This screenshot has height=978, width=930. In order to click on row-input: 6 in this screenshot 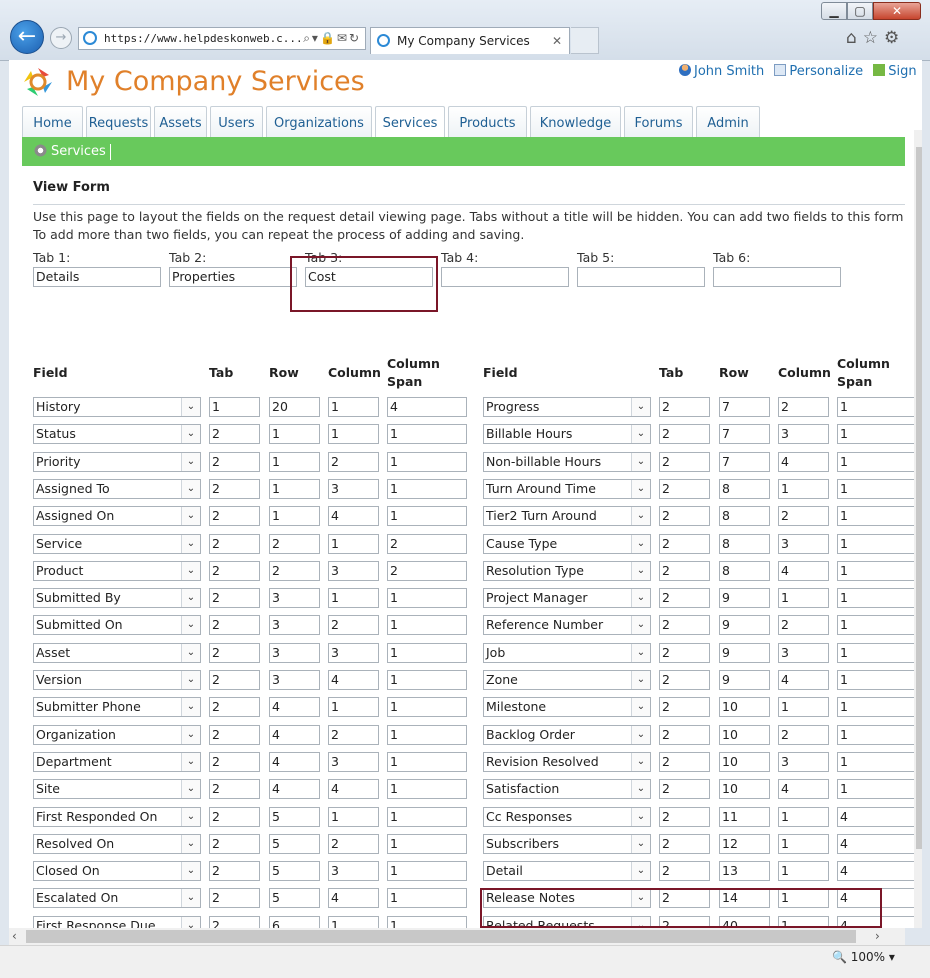, I will do `click(294, 921)`.